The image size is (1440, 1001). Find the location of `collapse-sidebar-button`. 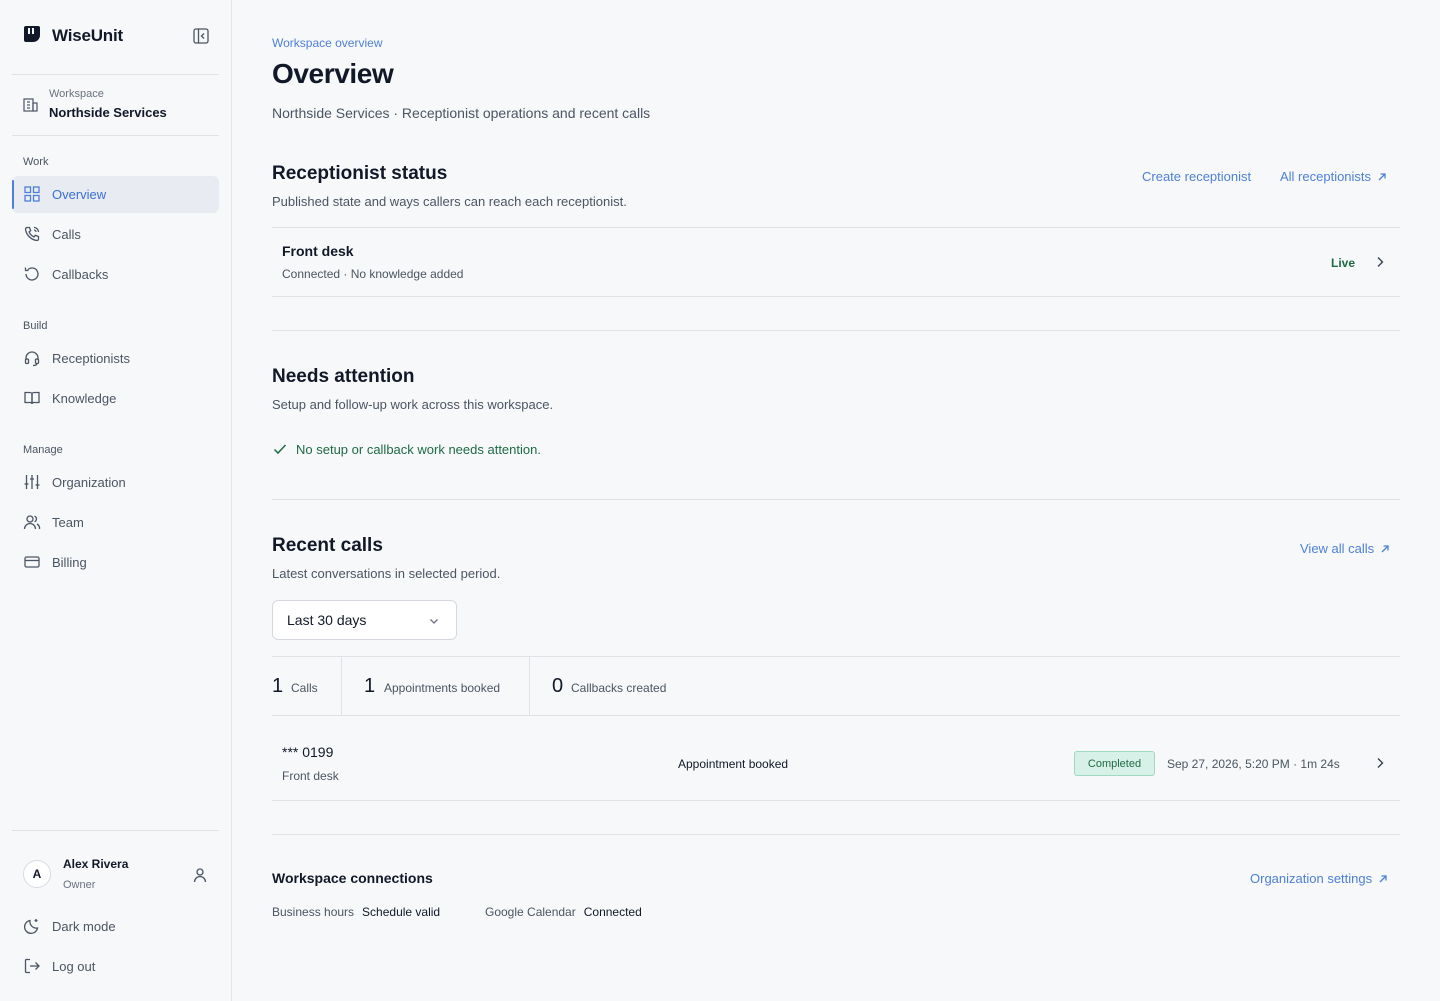

collapse-sidebar-button is located at coordinates (202, 37).